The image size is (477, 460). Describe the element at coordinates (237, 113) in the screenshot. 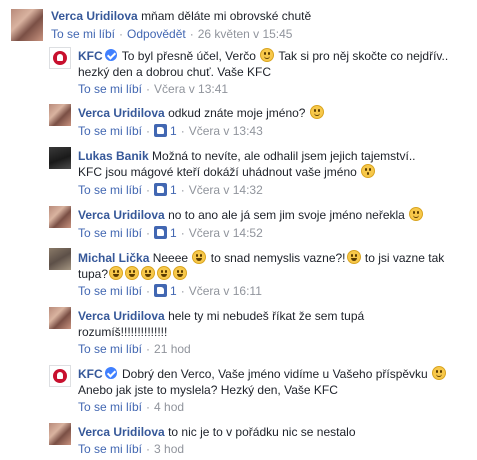

I see `comment-text: odkud znáte moje jméno?` at that location.